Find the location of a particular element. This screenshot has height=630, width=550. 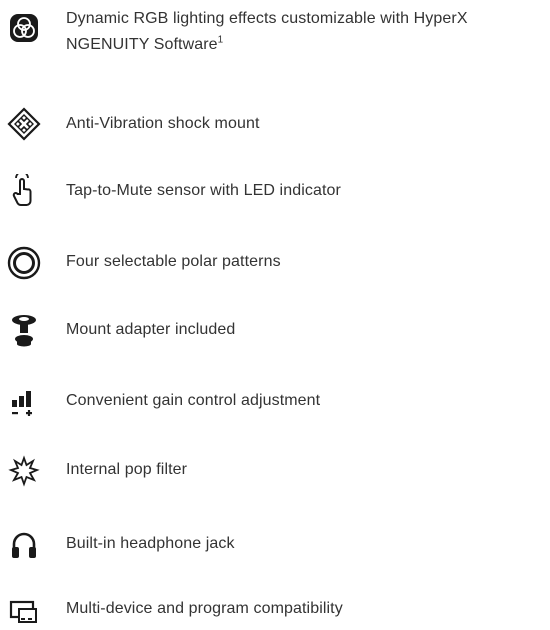

feature-polar-patterns: Four selectable polar patterns is located at coordinates (275, 262).